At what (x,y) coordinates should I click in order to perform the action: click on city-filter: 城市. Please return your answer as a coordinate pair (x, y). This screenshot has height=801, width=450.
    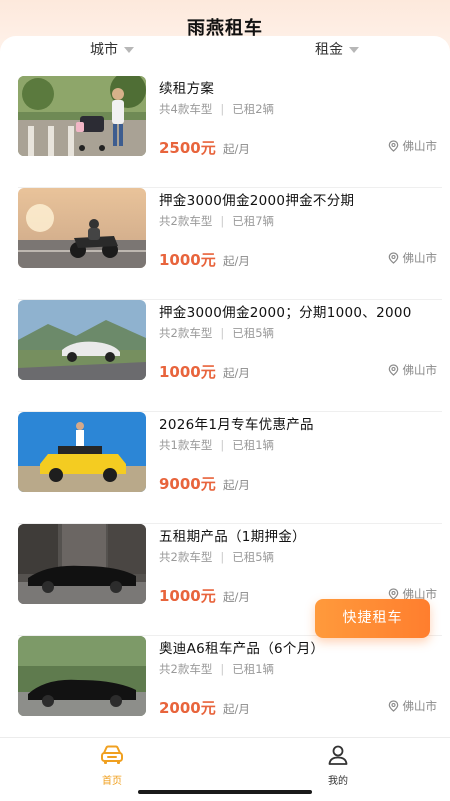
    Looking at the image, I should click on (112, 49).